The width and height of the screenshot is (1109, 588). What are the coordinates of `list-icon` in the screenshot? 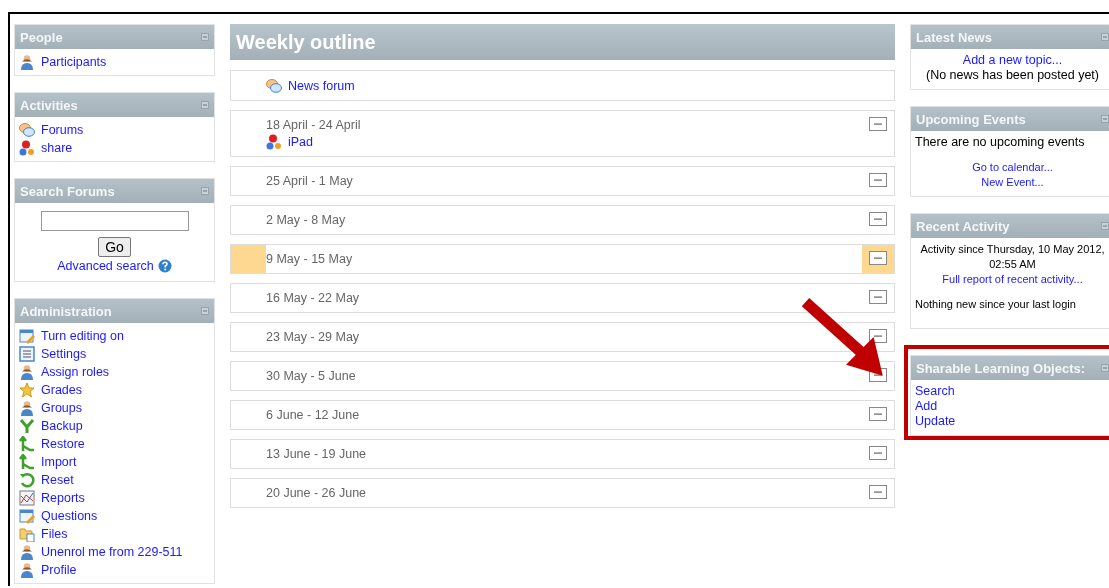 It's located at (27, 354).